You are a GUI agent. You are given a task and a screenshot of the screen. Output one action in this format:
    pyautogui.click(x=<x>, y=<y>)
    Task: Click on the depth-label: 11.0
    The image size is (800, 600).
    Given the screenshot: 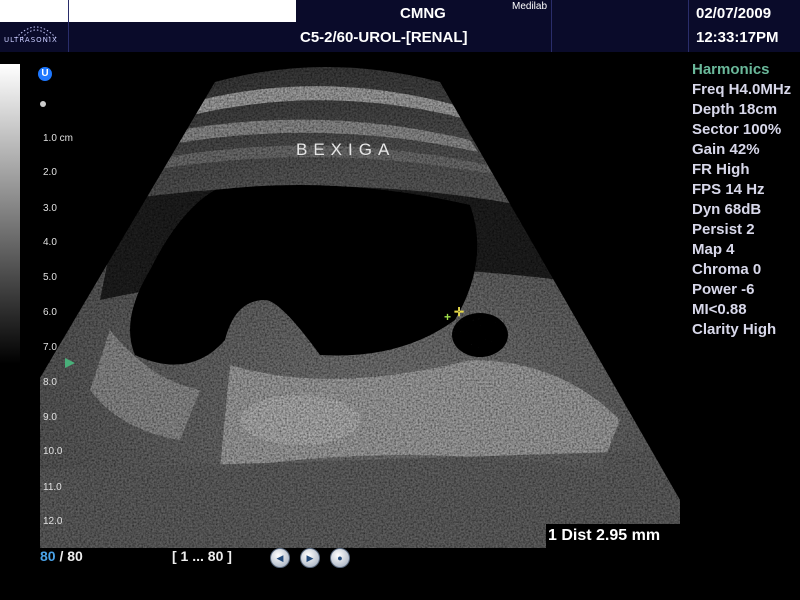 What is the action you would take?
    pyautogui.click(x=52, y=487)
    